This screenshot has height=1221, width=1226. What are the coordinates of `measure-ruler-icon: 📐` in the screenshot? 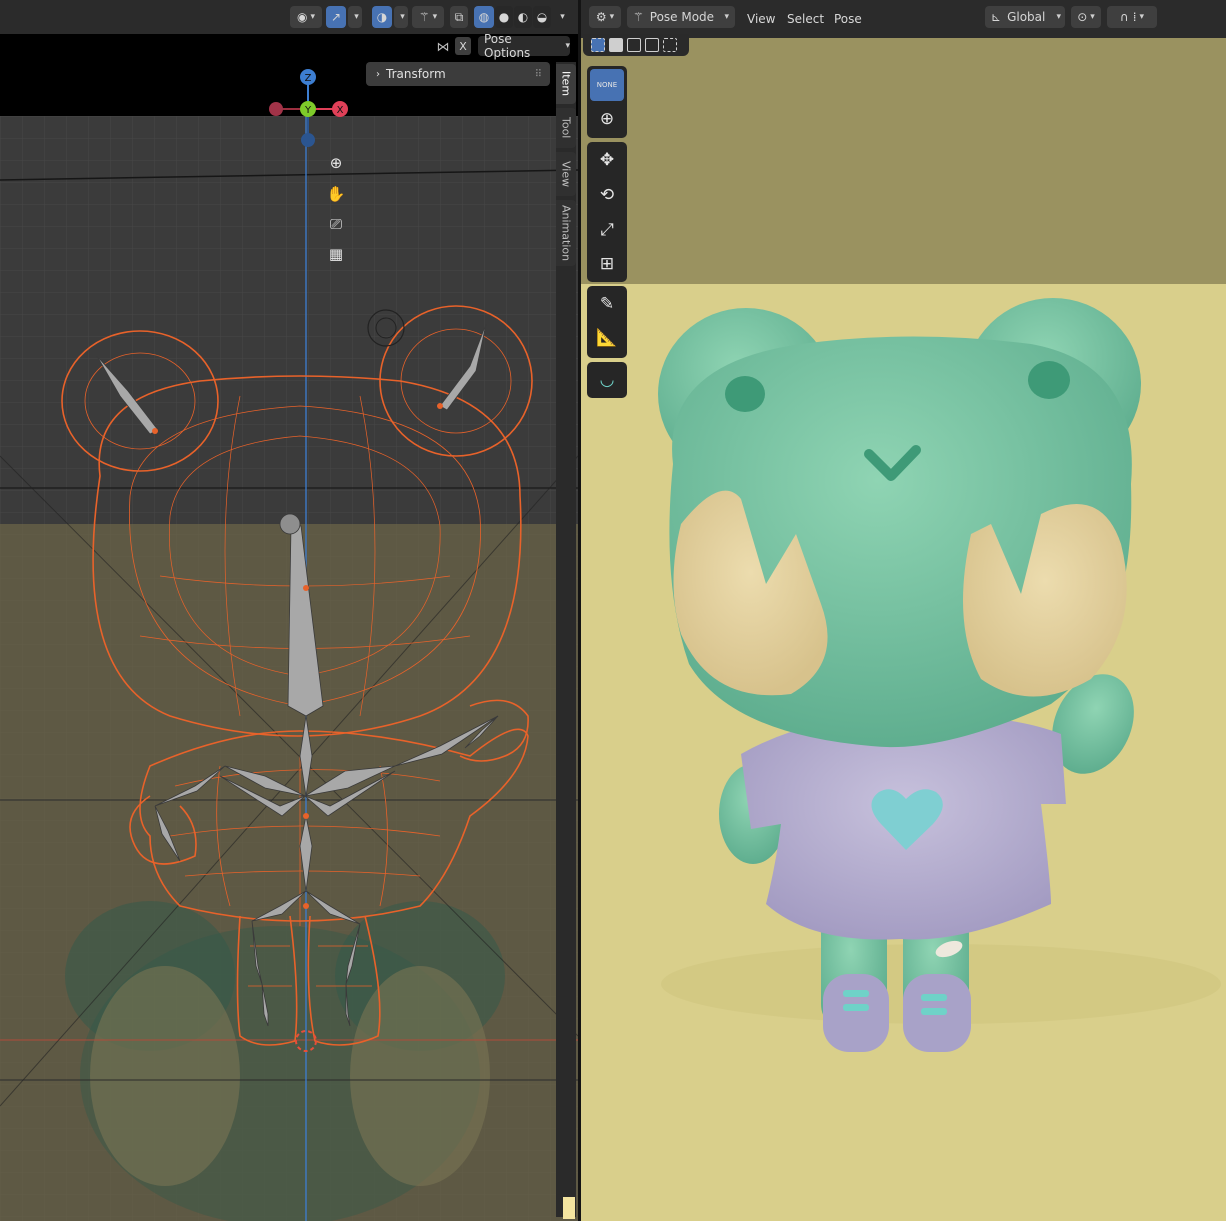 It's located at (607, 338).